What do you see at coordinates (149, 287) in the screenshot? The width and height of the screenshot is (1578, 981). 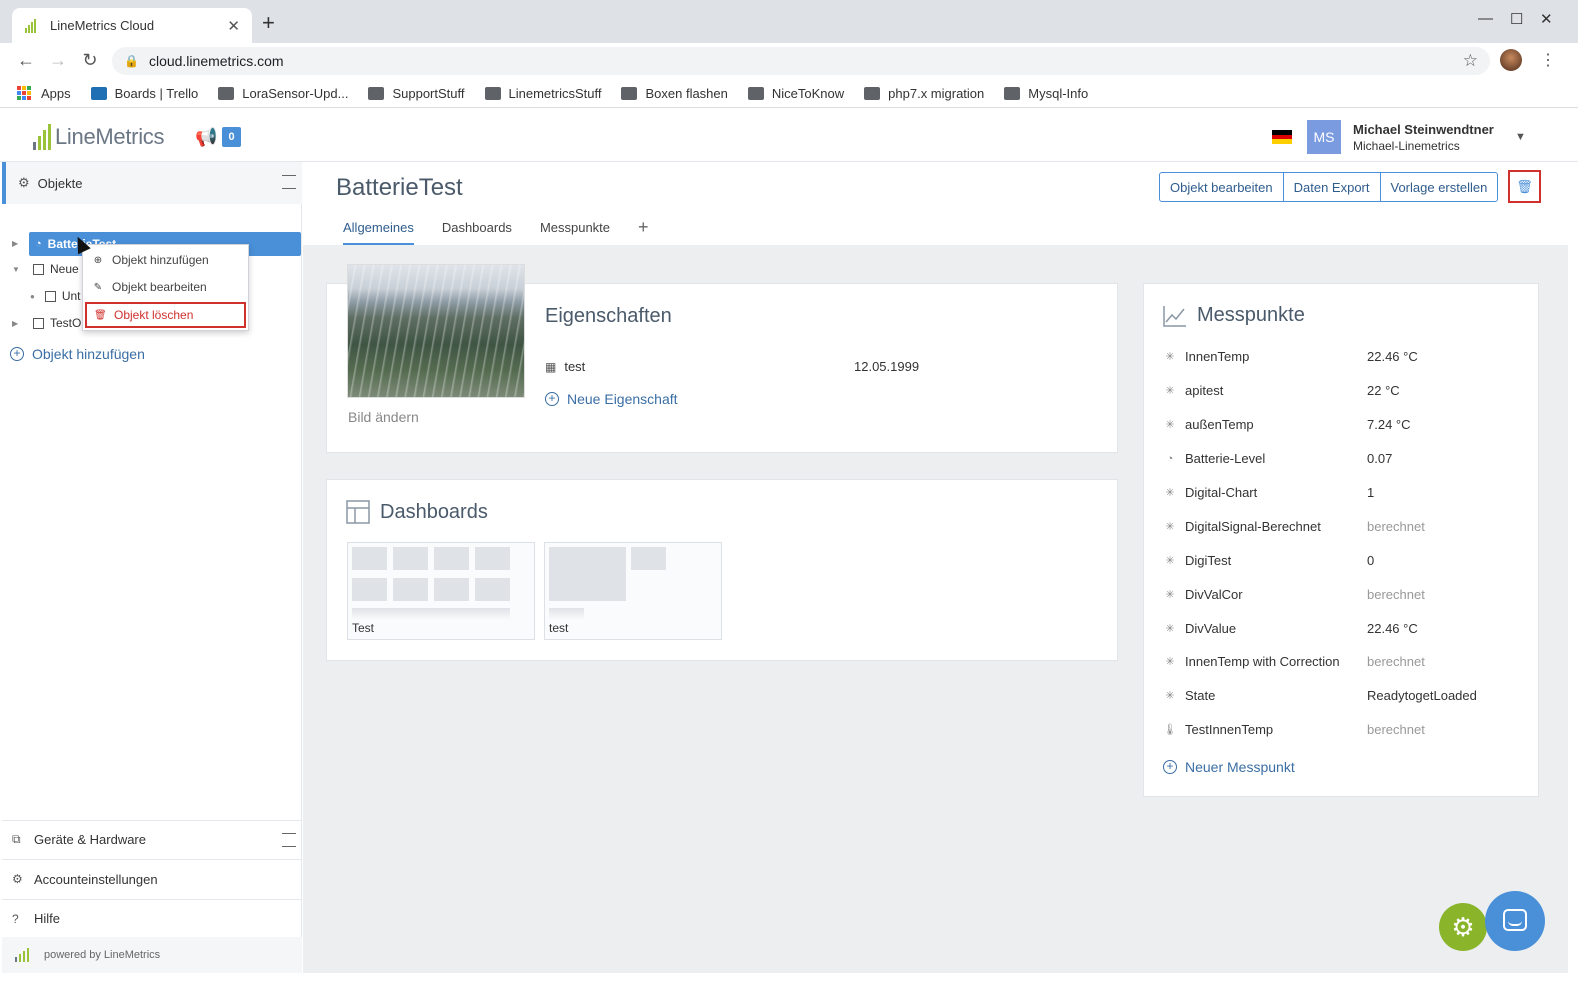 I see `context-item-edit: ✎ Objekt bearbeiten` at bounding box center [149, 287].